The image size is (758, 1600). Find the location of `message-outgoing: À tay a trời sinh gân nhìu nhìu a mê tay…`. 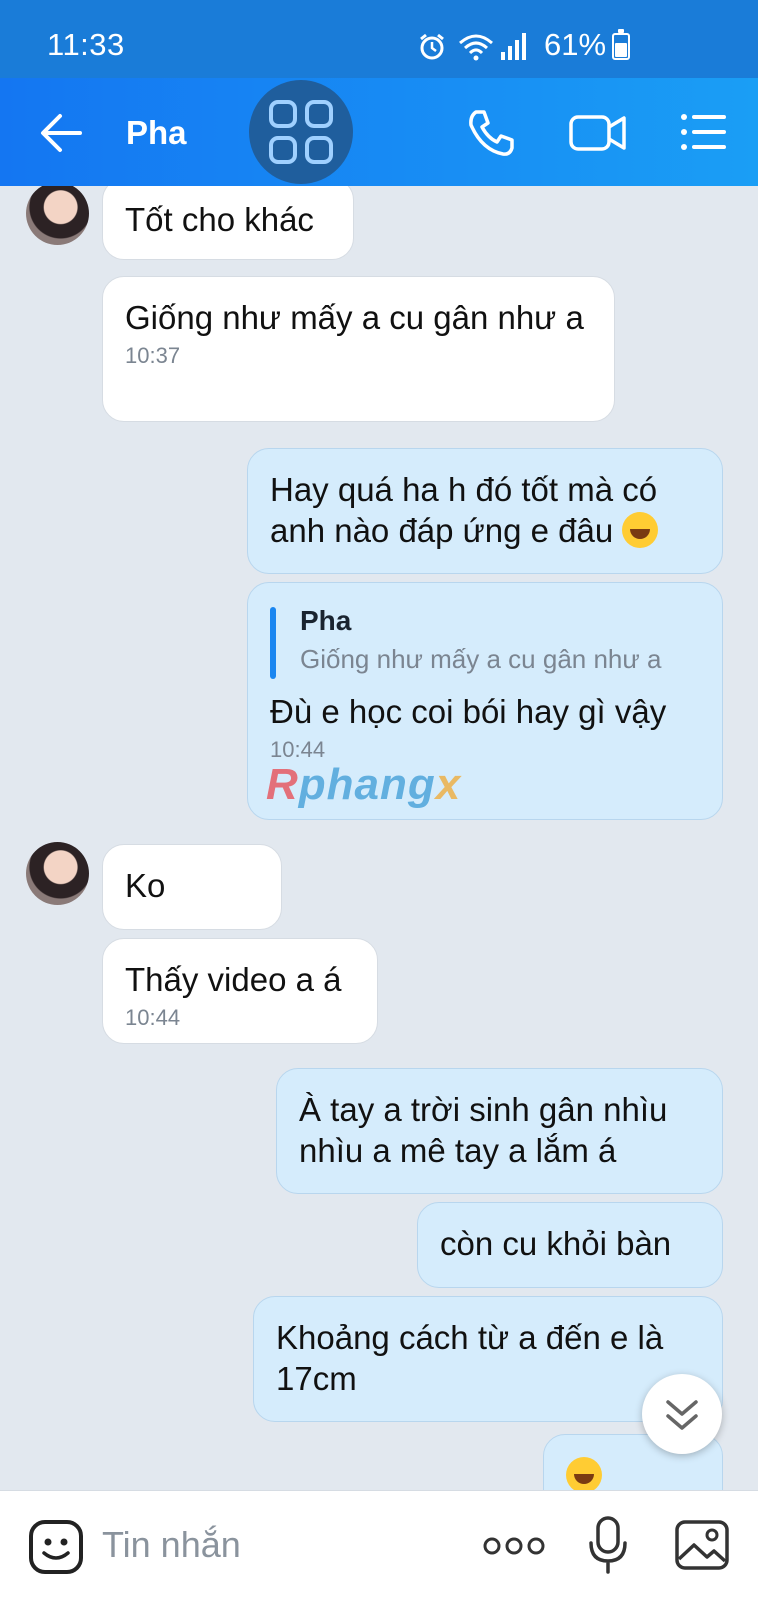

message-outgoing: À tay a trời sinh gân nhìu nhìu a mê tay… is located at coordinates (499, 1131).